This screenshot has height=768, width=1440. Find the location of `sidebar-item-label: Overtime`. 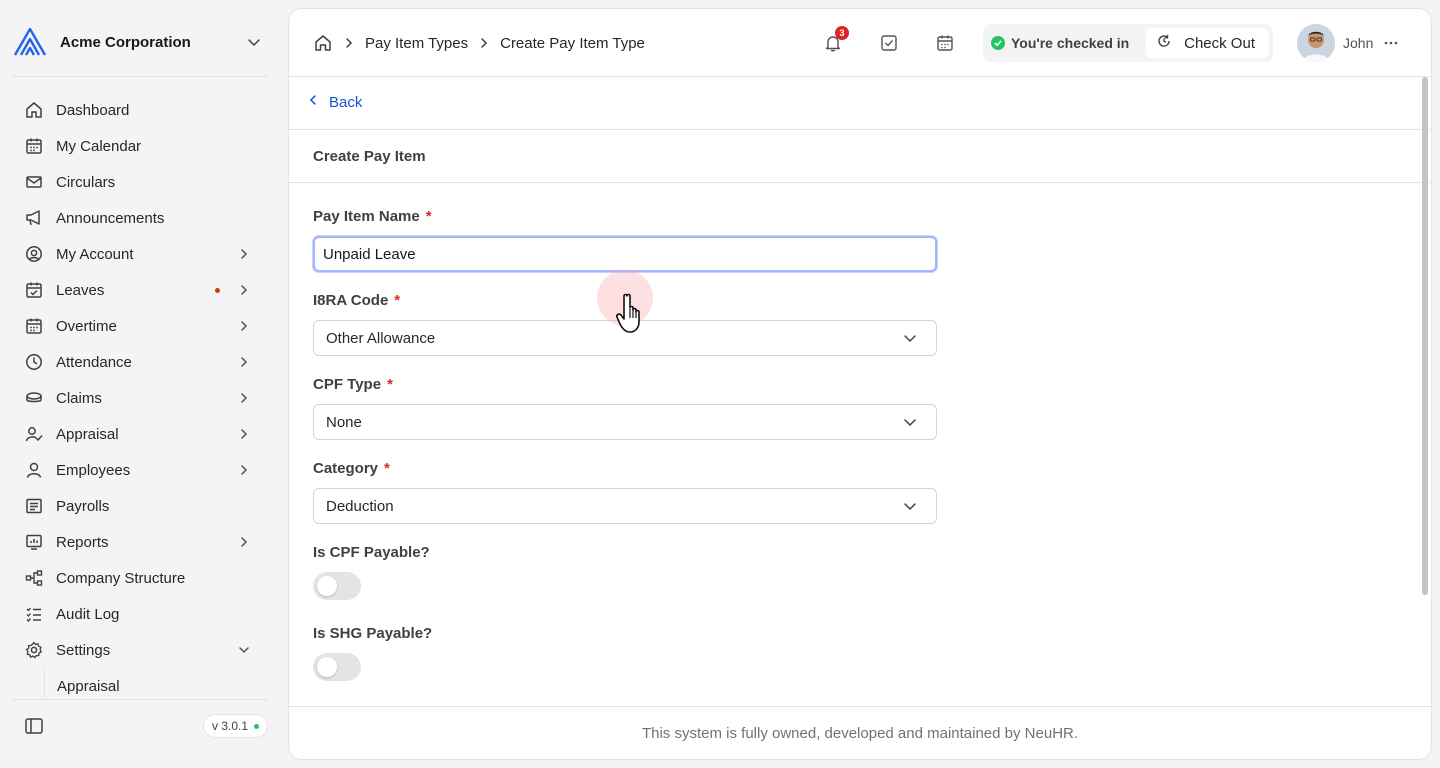

sidebar-item-label: Overtime is located at coordinates (86, 326).